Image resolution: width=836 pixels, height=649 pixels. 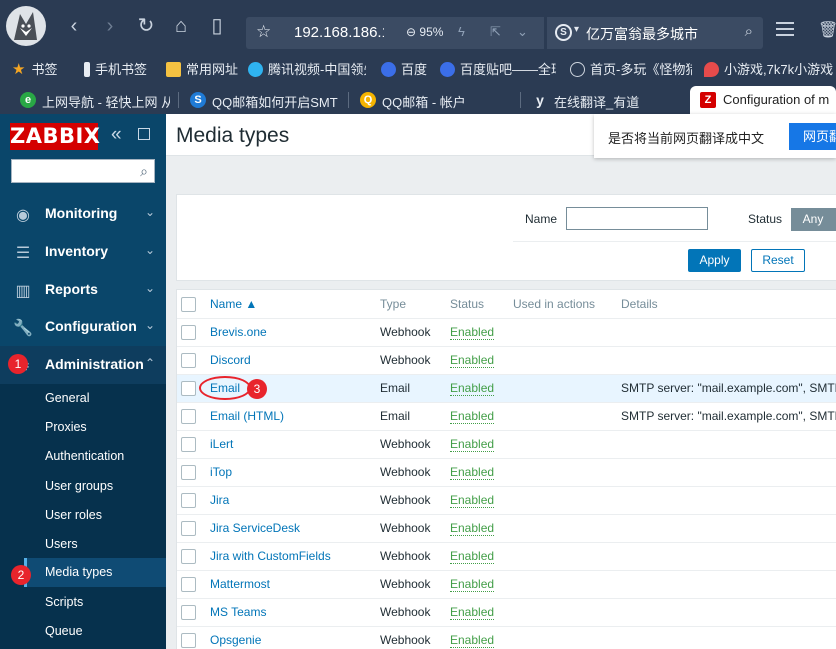 What do you see at coordinates (264, 100) in the screenshot?
I see `browser-tab: S QQ邮箱如何开启SMTP` at bounding box center [264, 100].